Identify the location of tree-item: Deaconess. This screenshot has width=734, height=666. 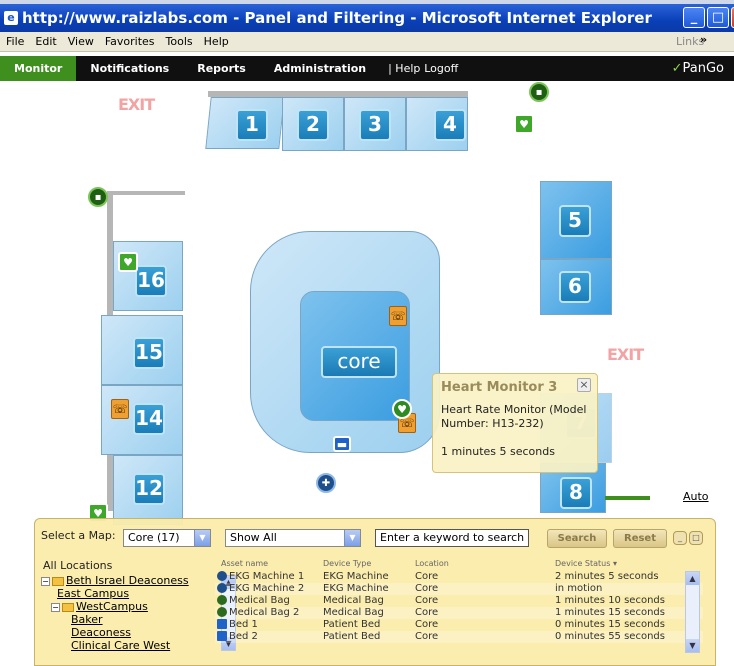
(127, 632).